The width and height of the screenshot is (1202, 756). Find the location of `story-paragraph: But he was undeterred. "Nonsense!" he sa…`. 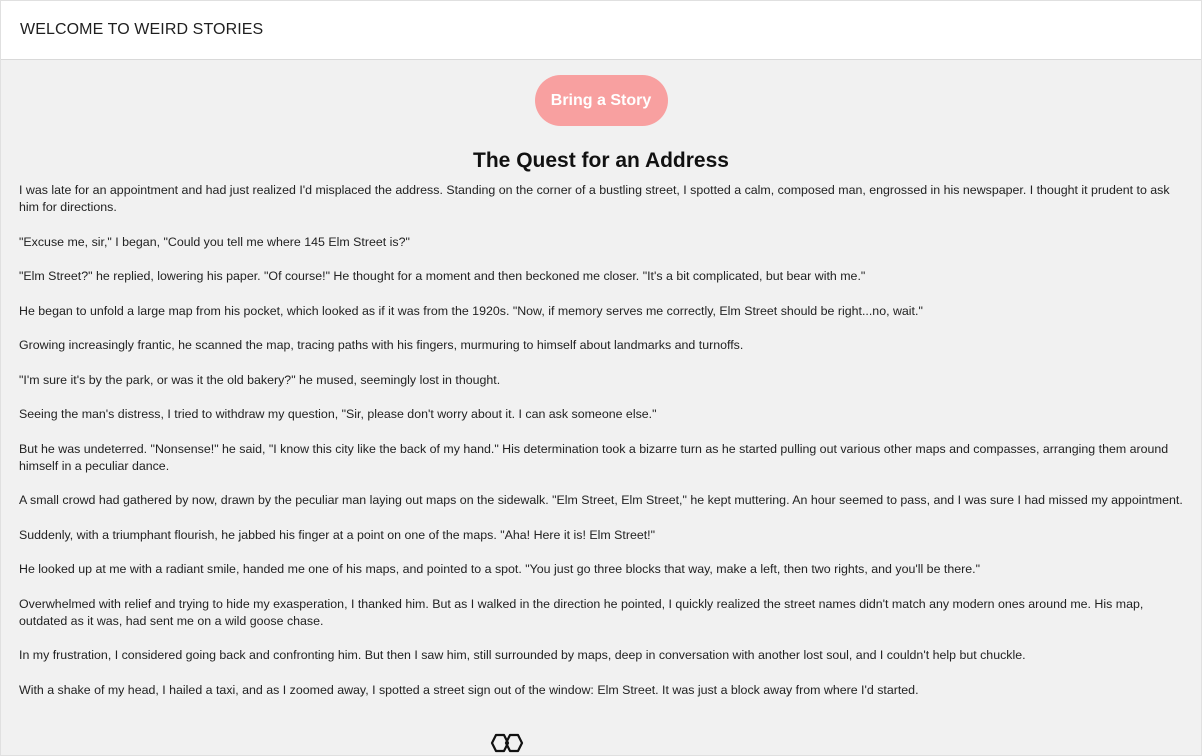

story-paragraph: But he was undeterred. "Nonsense!" he sa… is located at coordinates (594, 457).